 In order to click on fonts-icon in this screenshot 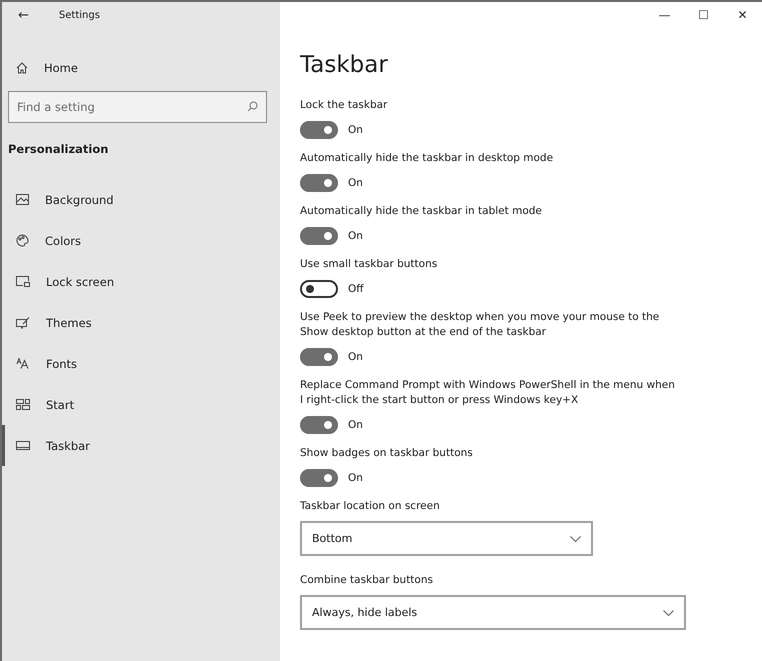, I will do `click(23, 363)`.